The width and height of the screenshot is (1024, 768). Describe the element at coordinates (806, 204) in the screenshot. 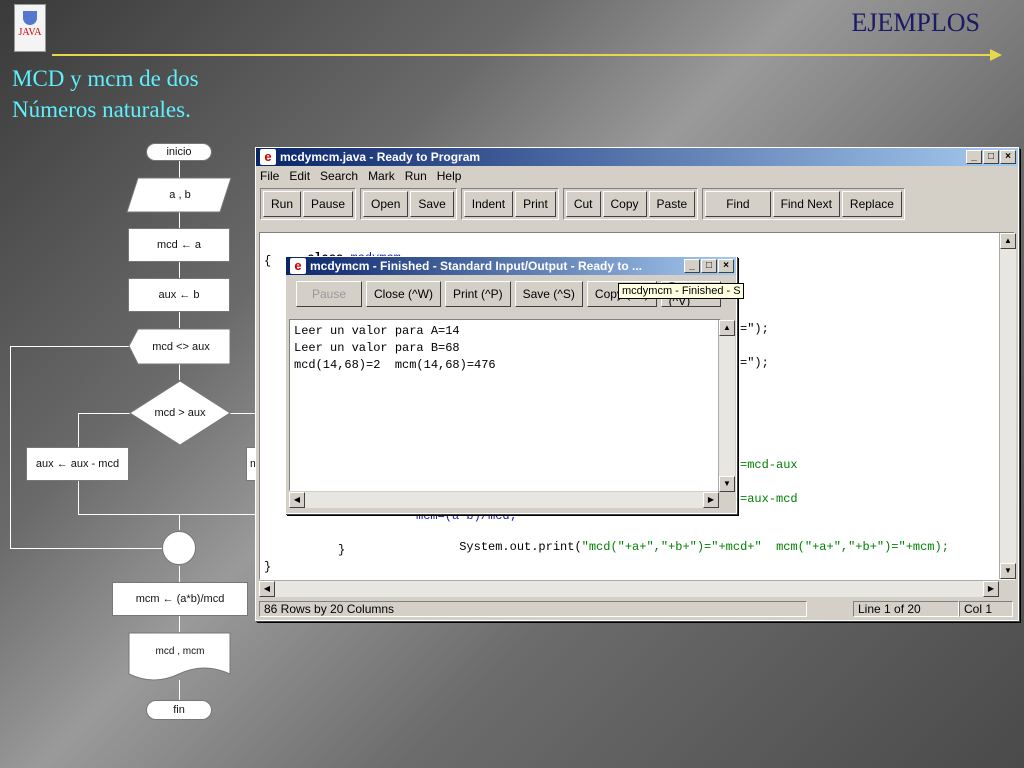

I see `find-next-button: Find Next` at that location.